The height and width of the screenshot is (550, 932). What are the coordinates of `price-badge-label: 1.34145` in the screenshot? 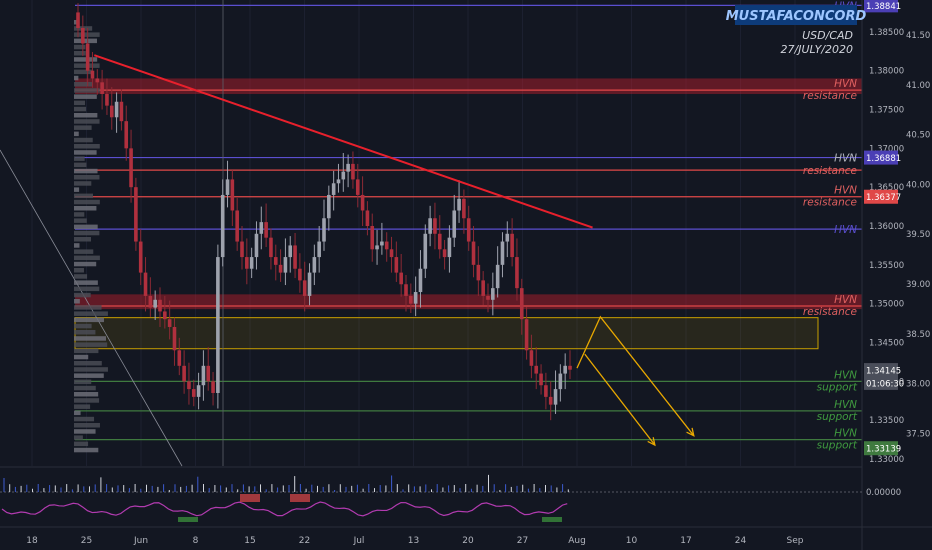 It's located at (883, 372).